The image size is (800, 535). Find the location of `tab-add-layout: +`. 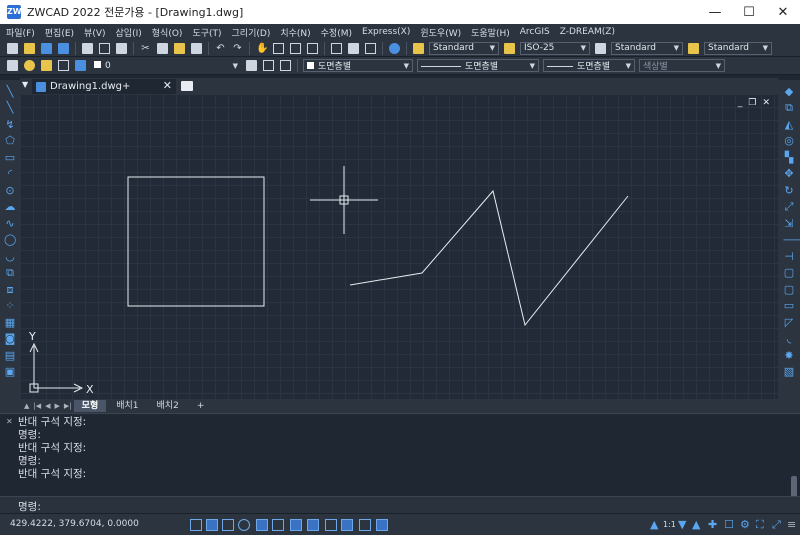

tab-add-layout: + is located at coordinates (201, 406).